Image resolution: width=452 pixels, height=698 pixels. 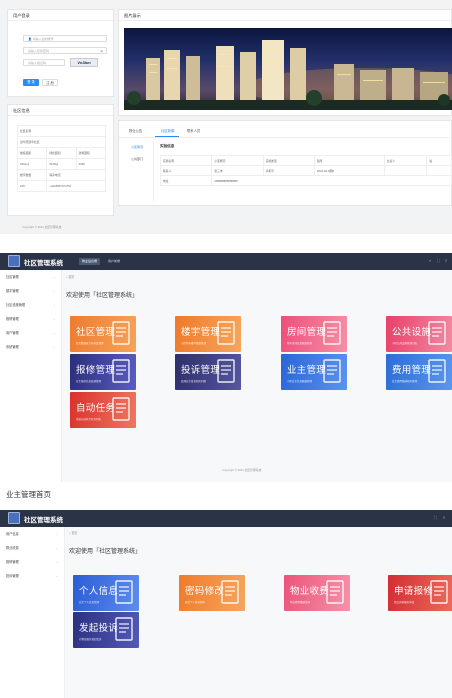 What do you see at coordinates (195, 602) in the screenshot?
I see `module-tile-subtitle: 修改个人登录密码` at bounding box center [195, 602].